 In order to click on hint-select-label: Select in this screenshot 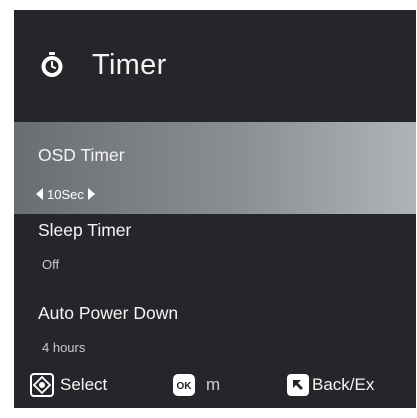, I will do `click(84, 384)`.